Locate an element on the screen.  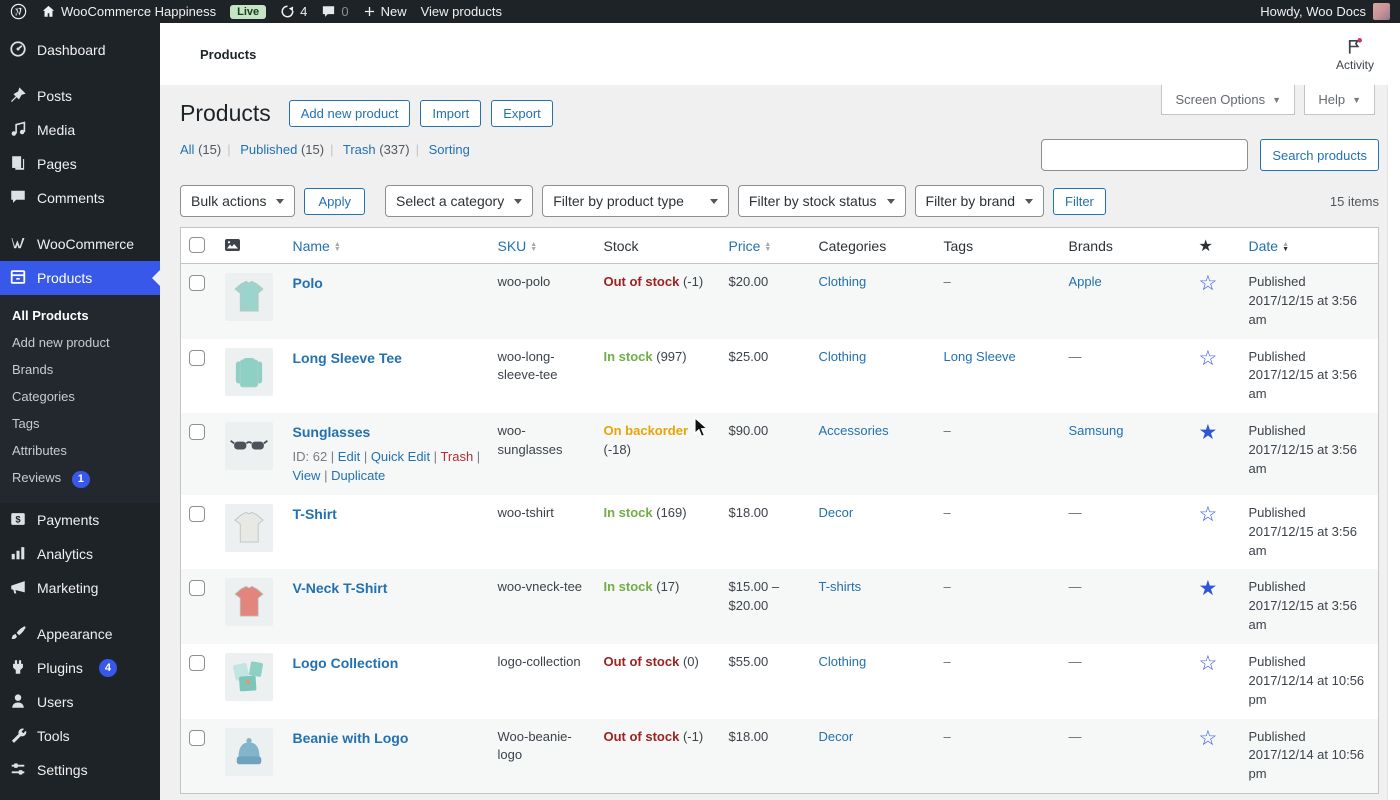
stock-status-filter-select: Filter by stock status is located at coordinates (821, 201).